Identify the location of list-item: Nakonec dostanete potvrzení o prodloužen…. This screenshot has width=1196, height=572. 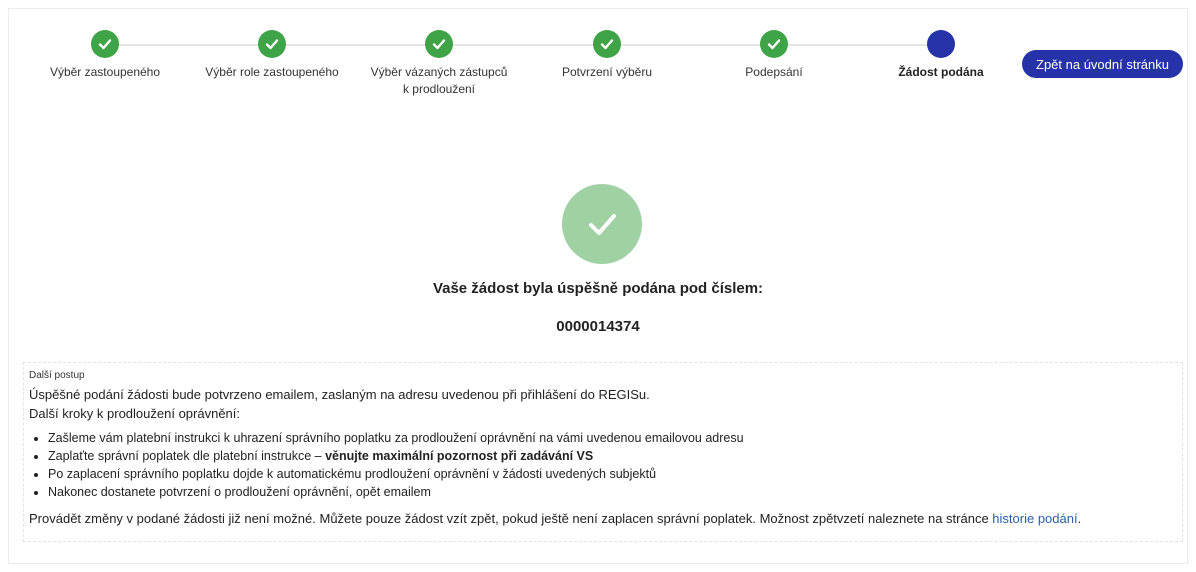
(612, 492).